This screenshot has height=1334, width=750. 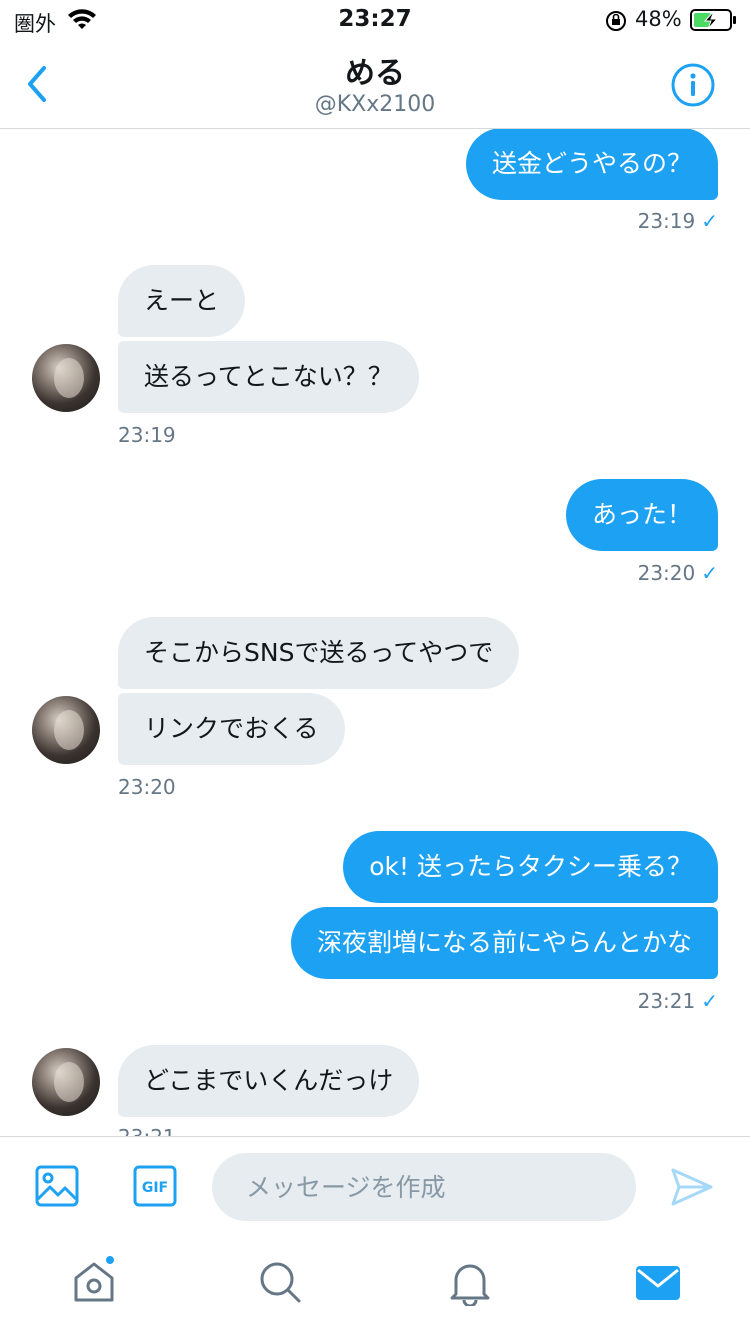 What do you see at coordinates (470, 1286) in the screenshot?
I see `bell-icon` at bounding box center [470, 1286].